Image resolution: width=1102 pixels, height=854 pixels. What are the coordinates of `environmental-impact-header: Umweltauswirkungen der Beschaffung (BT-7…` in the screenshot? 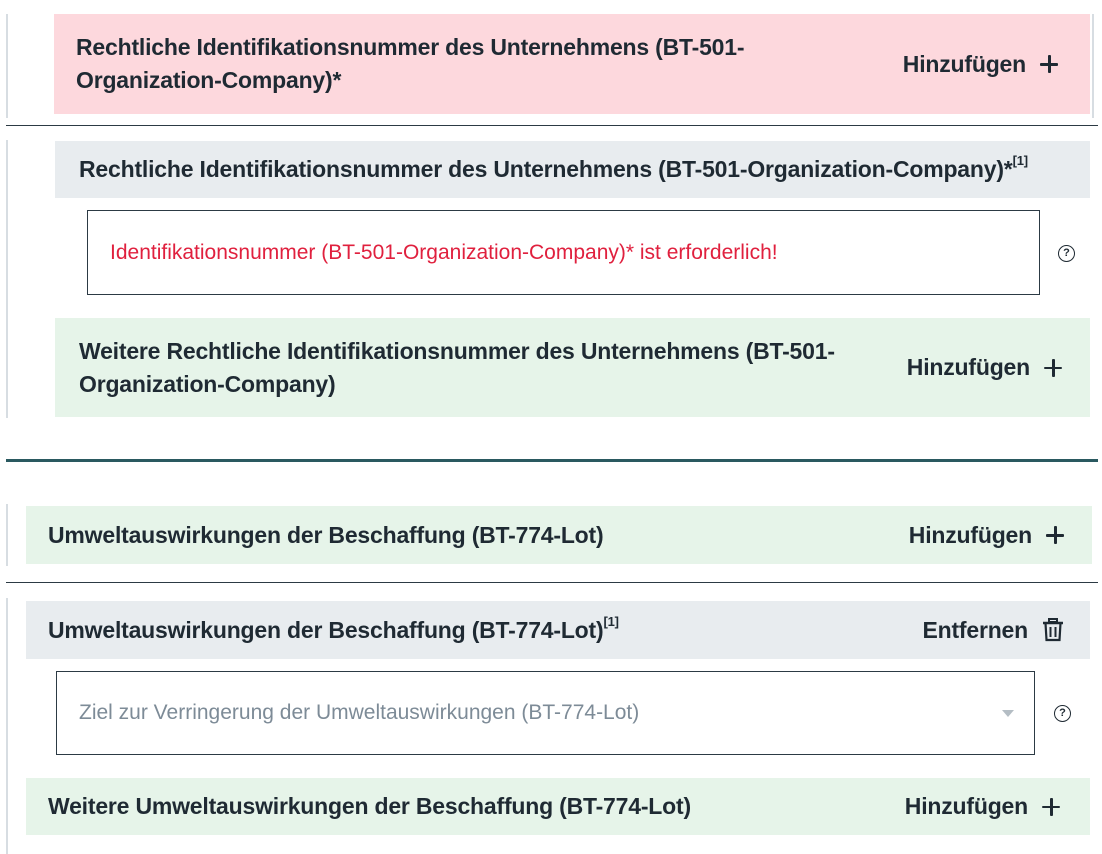 It's located at (559, 535).